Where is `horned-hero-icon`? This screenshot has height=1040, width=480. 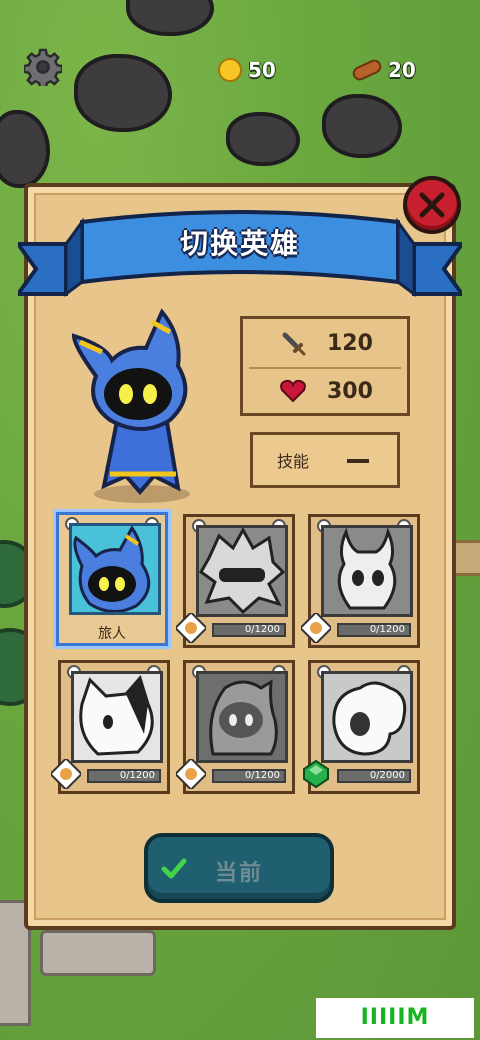
horned-hero-icon is located at coordinates (367, 569).